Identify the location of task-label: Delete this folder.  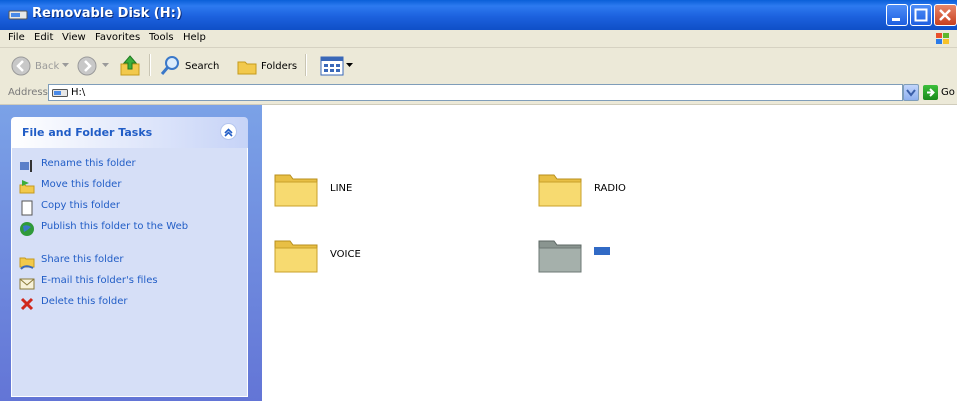
(84, 301).